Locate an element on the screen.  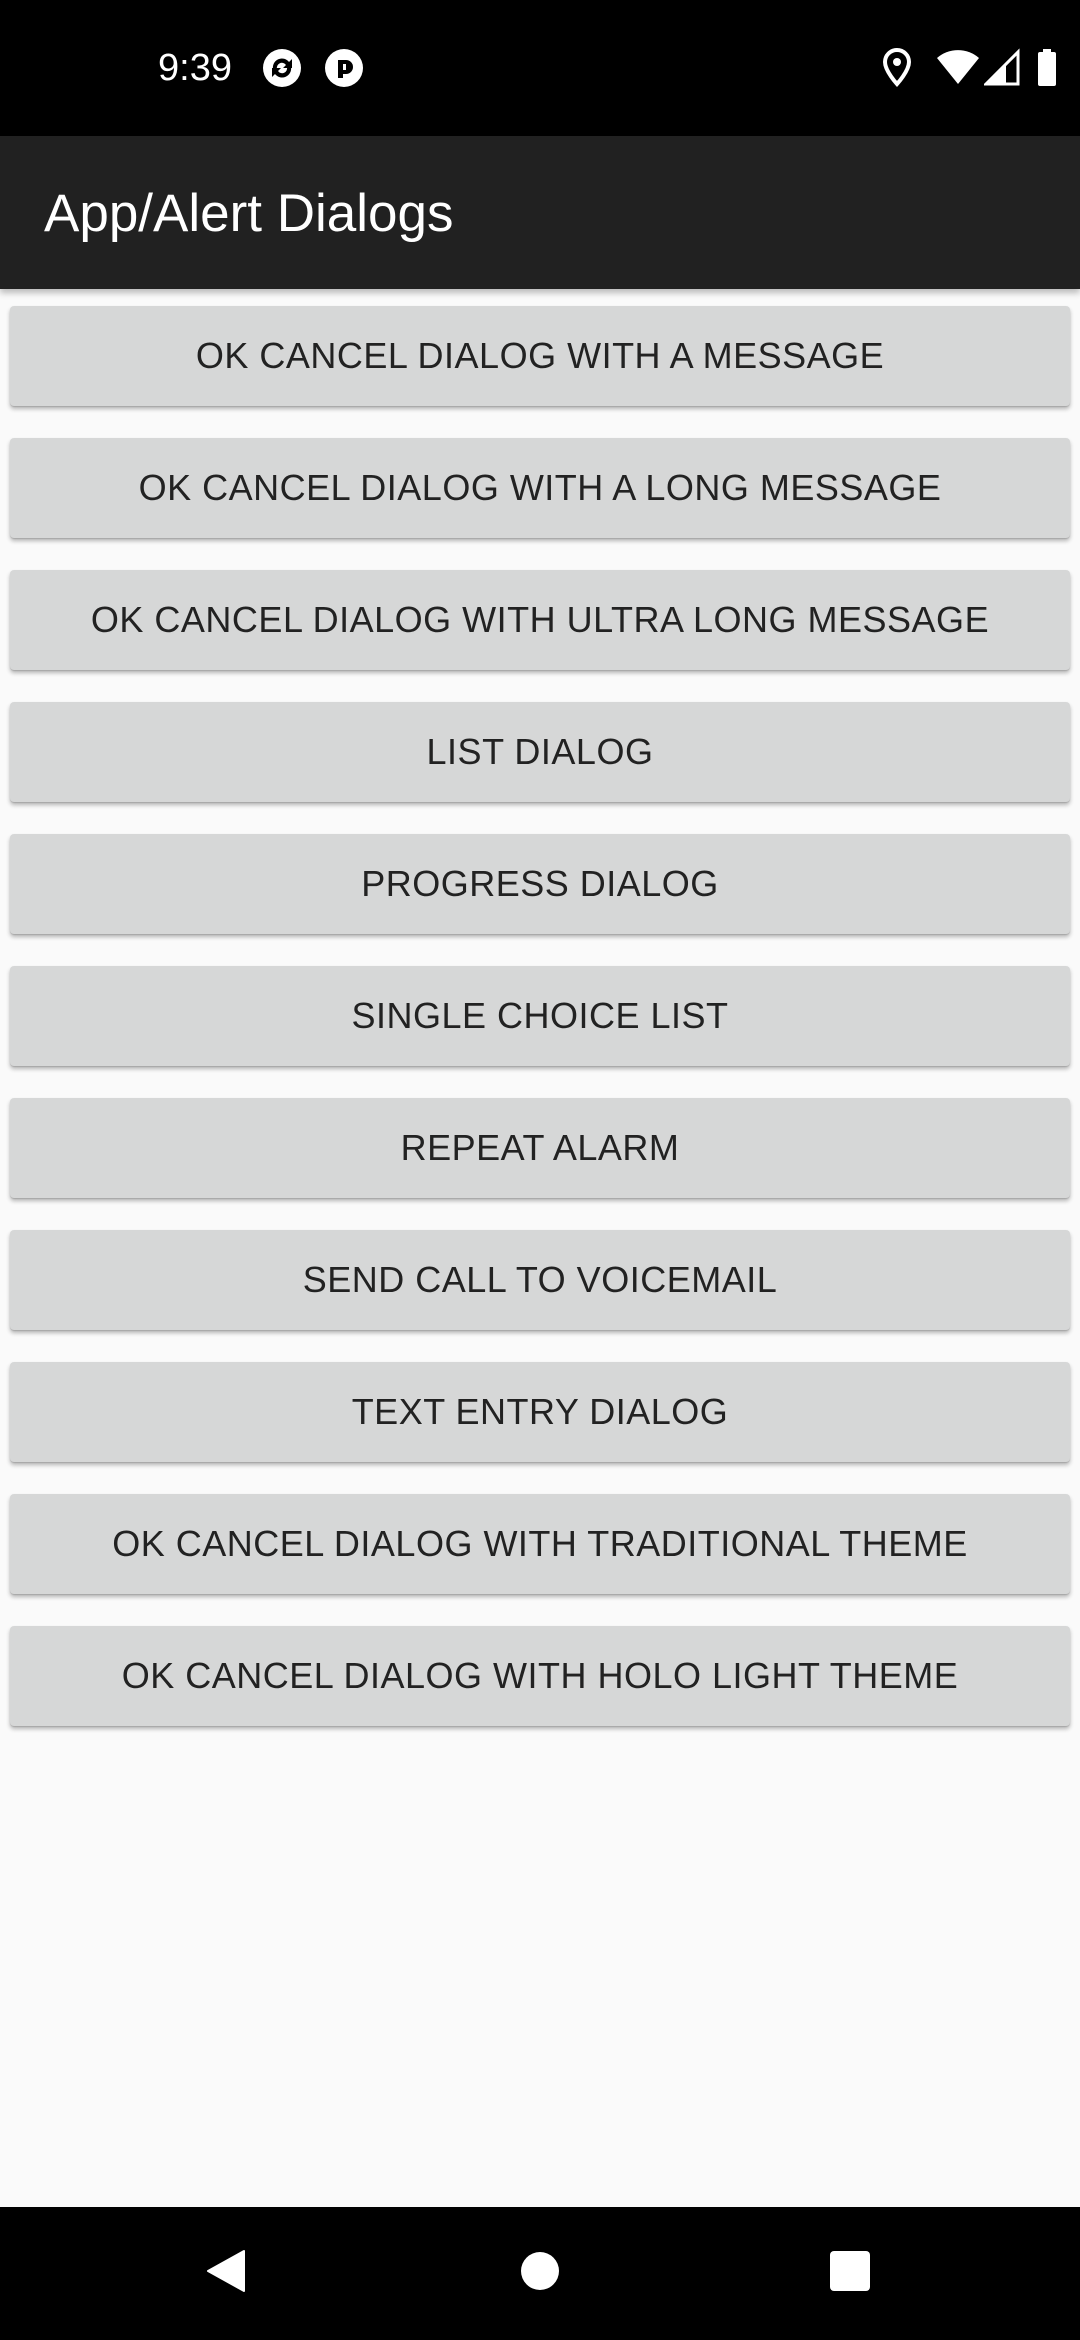
ok-cancel-message-button: OK CANCEL DIALOG WITH A MESSAGE is located at coordinates (540, 356).